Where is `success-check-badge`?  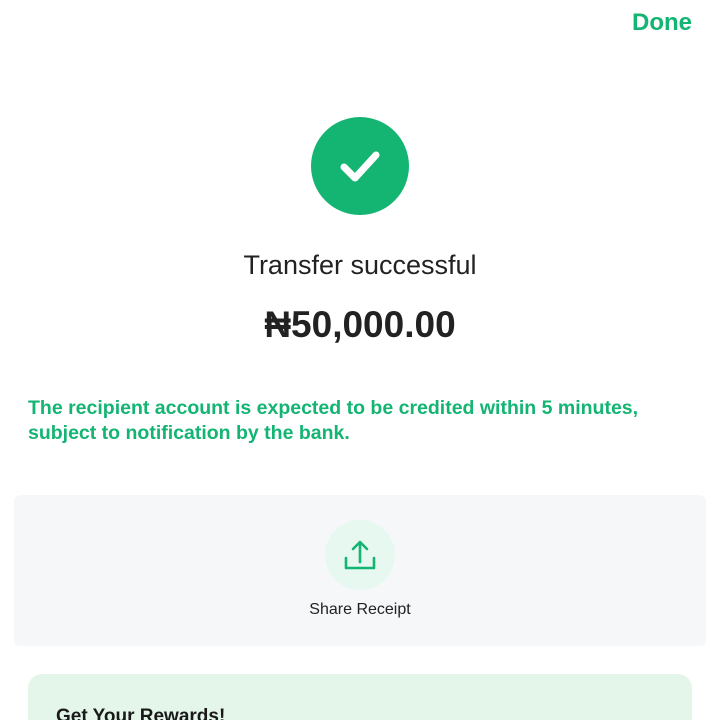
success-check-badge is located at coordinates (360, 166).